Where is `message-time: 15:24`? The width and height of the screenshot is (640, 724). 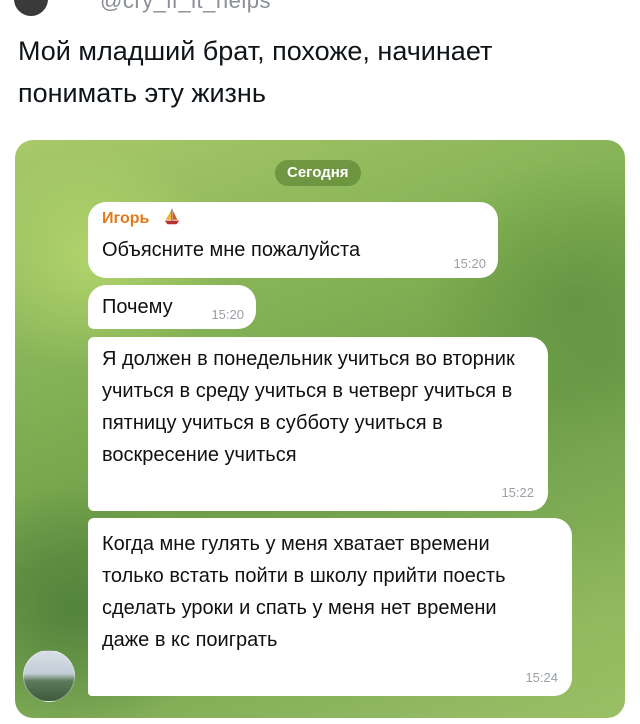
message-time: 15:24 is located at coordinates (541, 677).